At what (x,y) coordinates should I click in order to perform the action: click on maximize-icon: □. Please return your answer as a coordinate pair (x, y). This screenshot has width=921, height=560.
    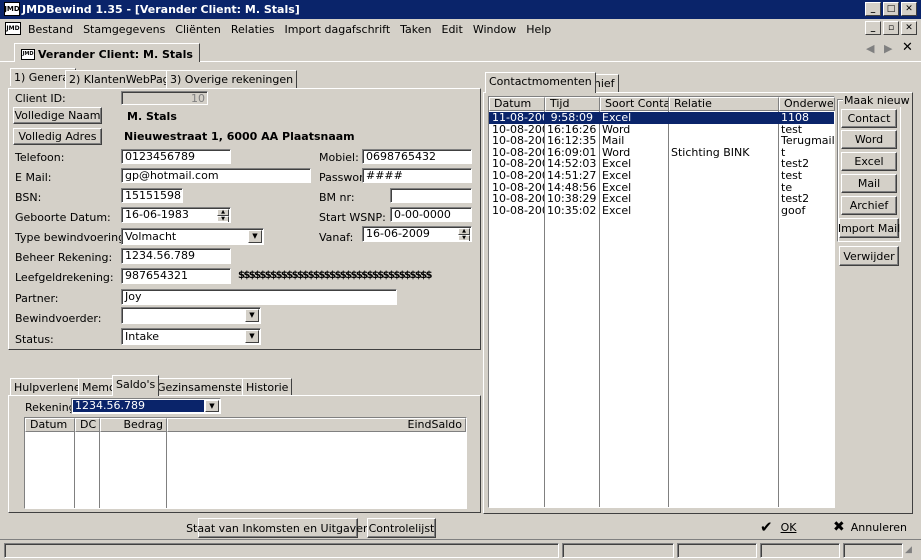
    Looking at the image, I should click on (891, 9).